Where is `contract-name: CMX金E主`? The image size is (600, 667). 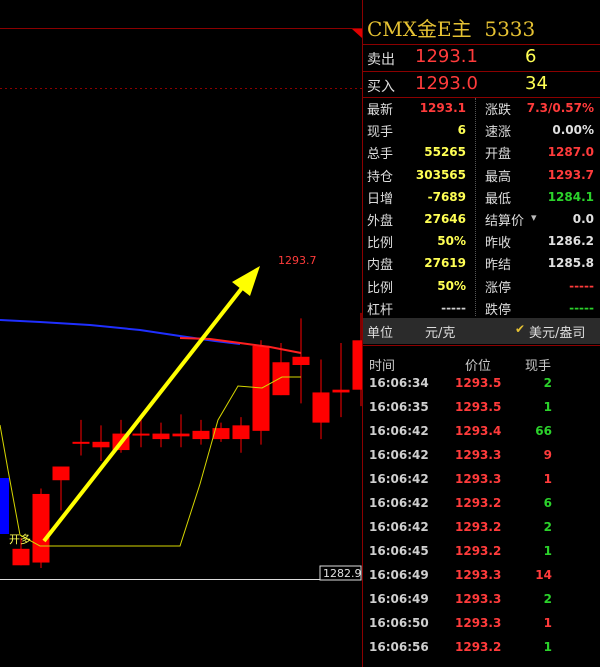
contract-name: CMX金E主 is located at coordinates (419, 29).